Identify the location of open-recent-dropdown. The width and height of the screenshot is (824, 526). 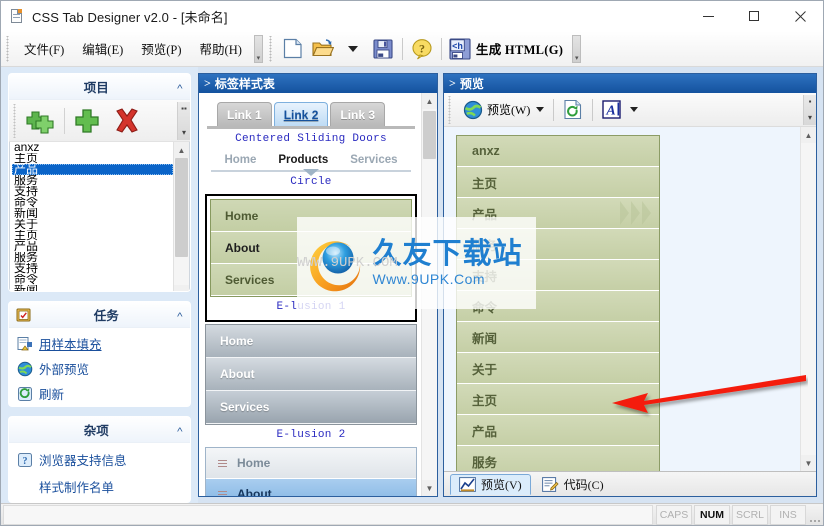
(353, 49).